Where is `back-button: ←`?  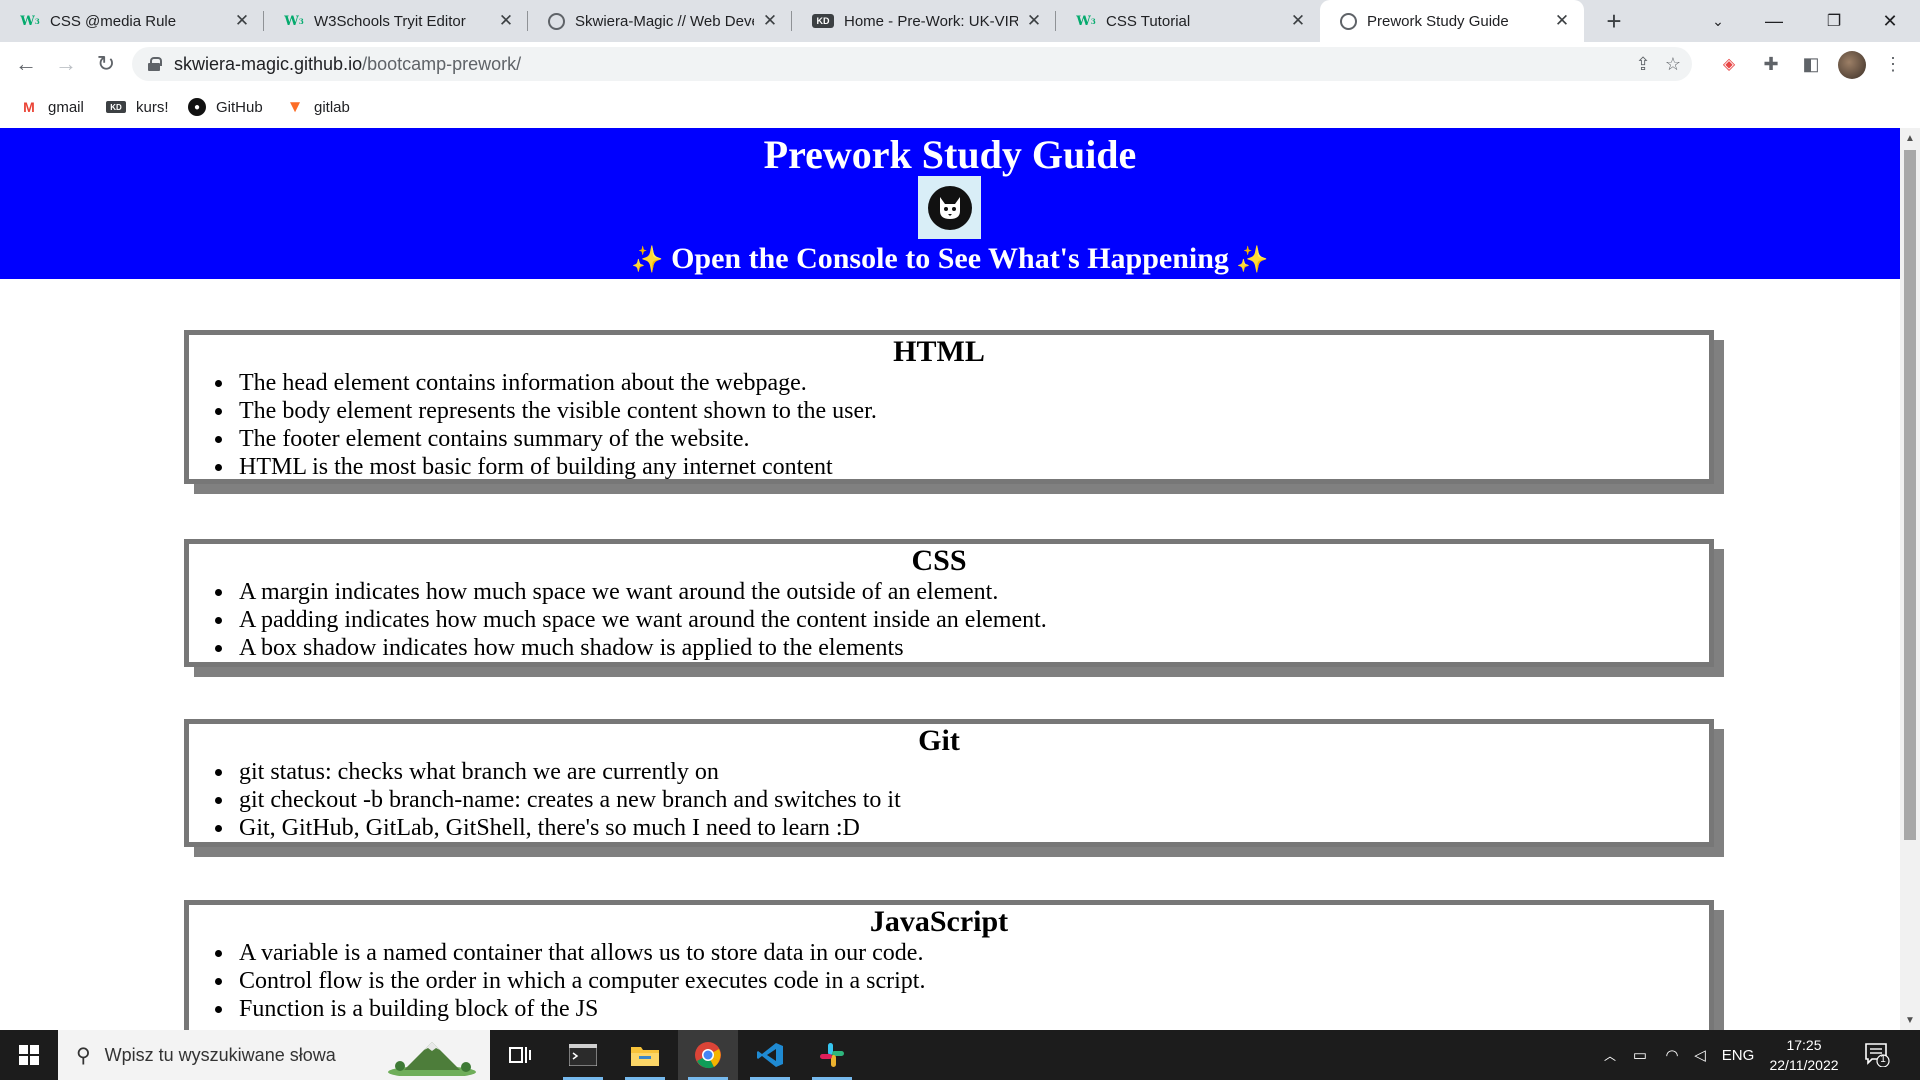
back-button: ← is located at coordinates (26, 64).